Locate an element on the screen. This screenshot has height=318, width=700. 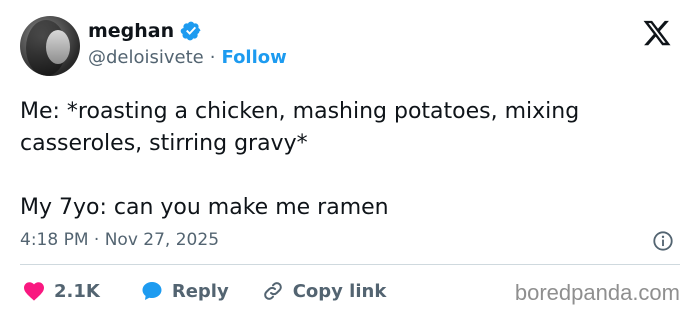
user-name: meghan is located at coordinates (131, 31).